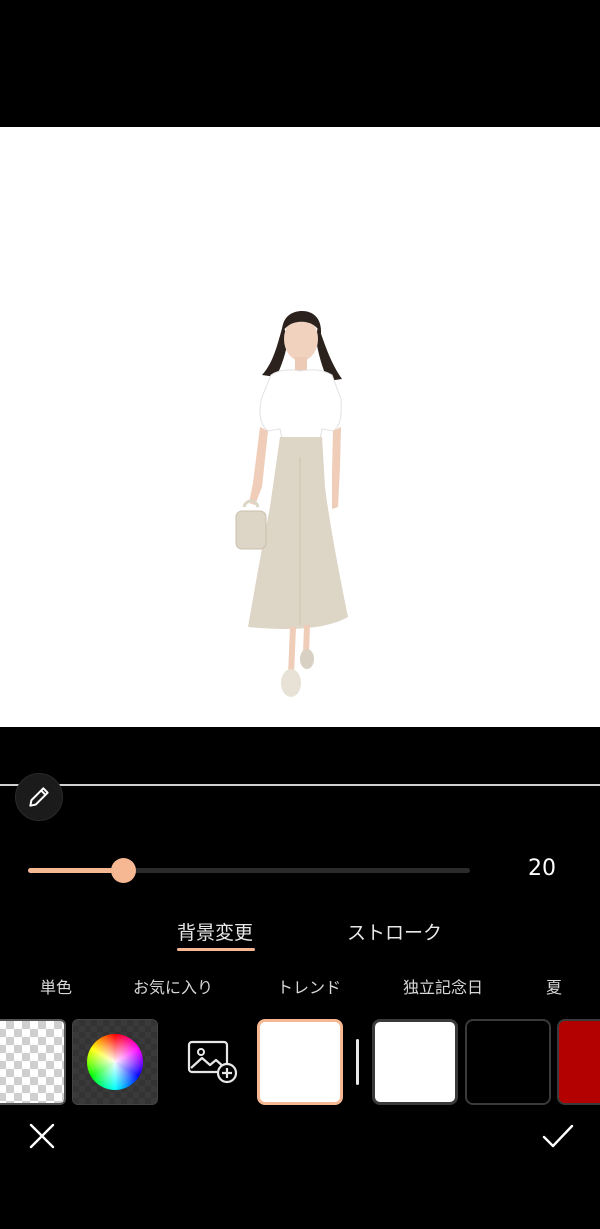 The width and height of the screenshot is (600, 1229). I want to click on pencil-icon, so click(39, 797).